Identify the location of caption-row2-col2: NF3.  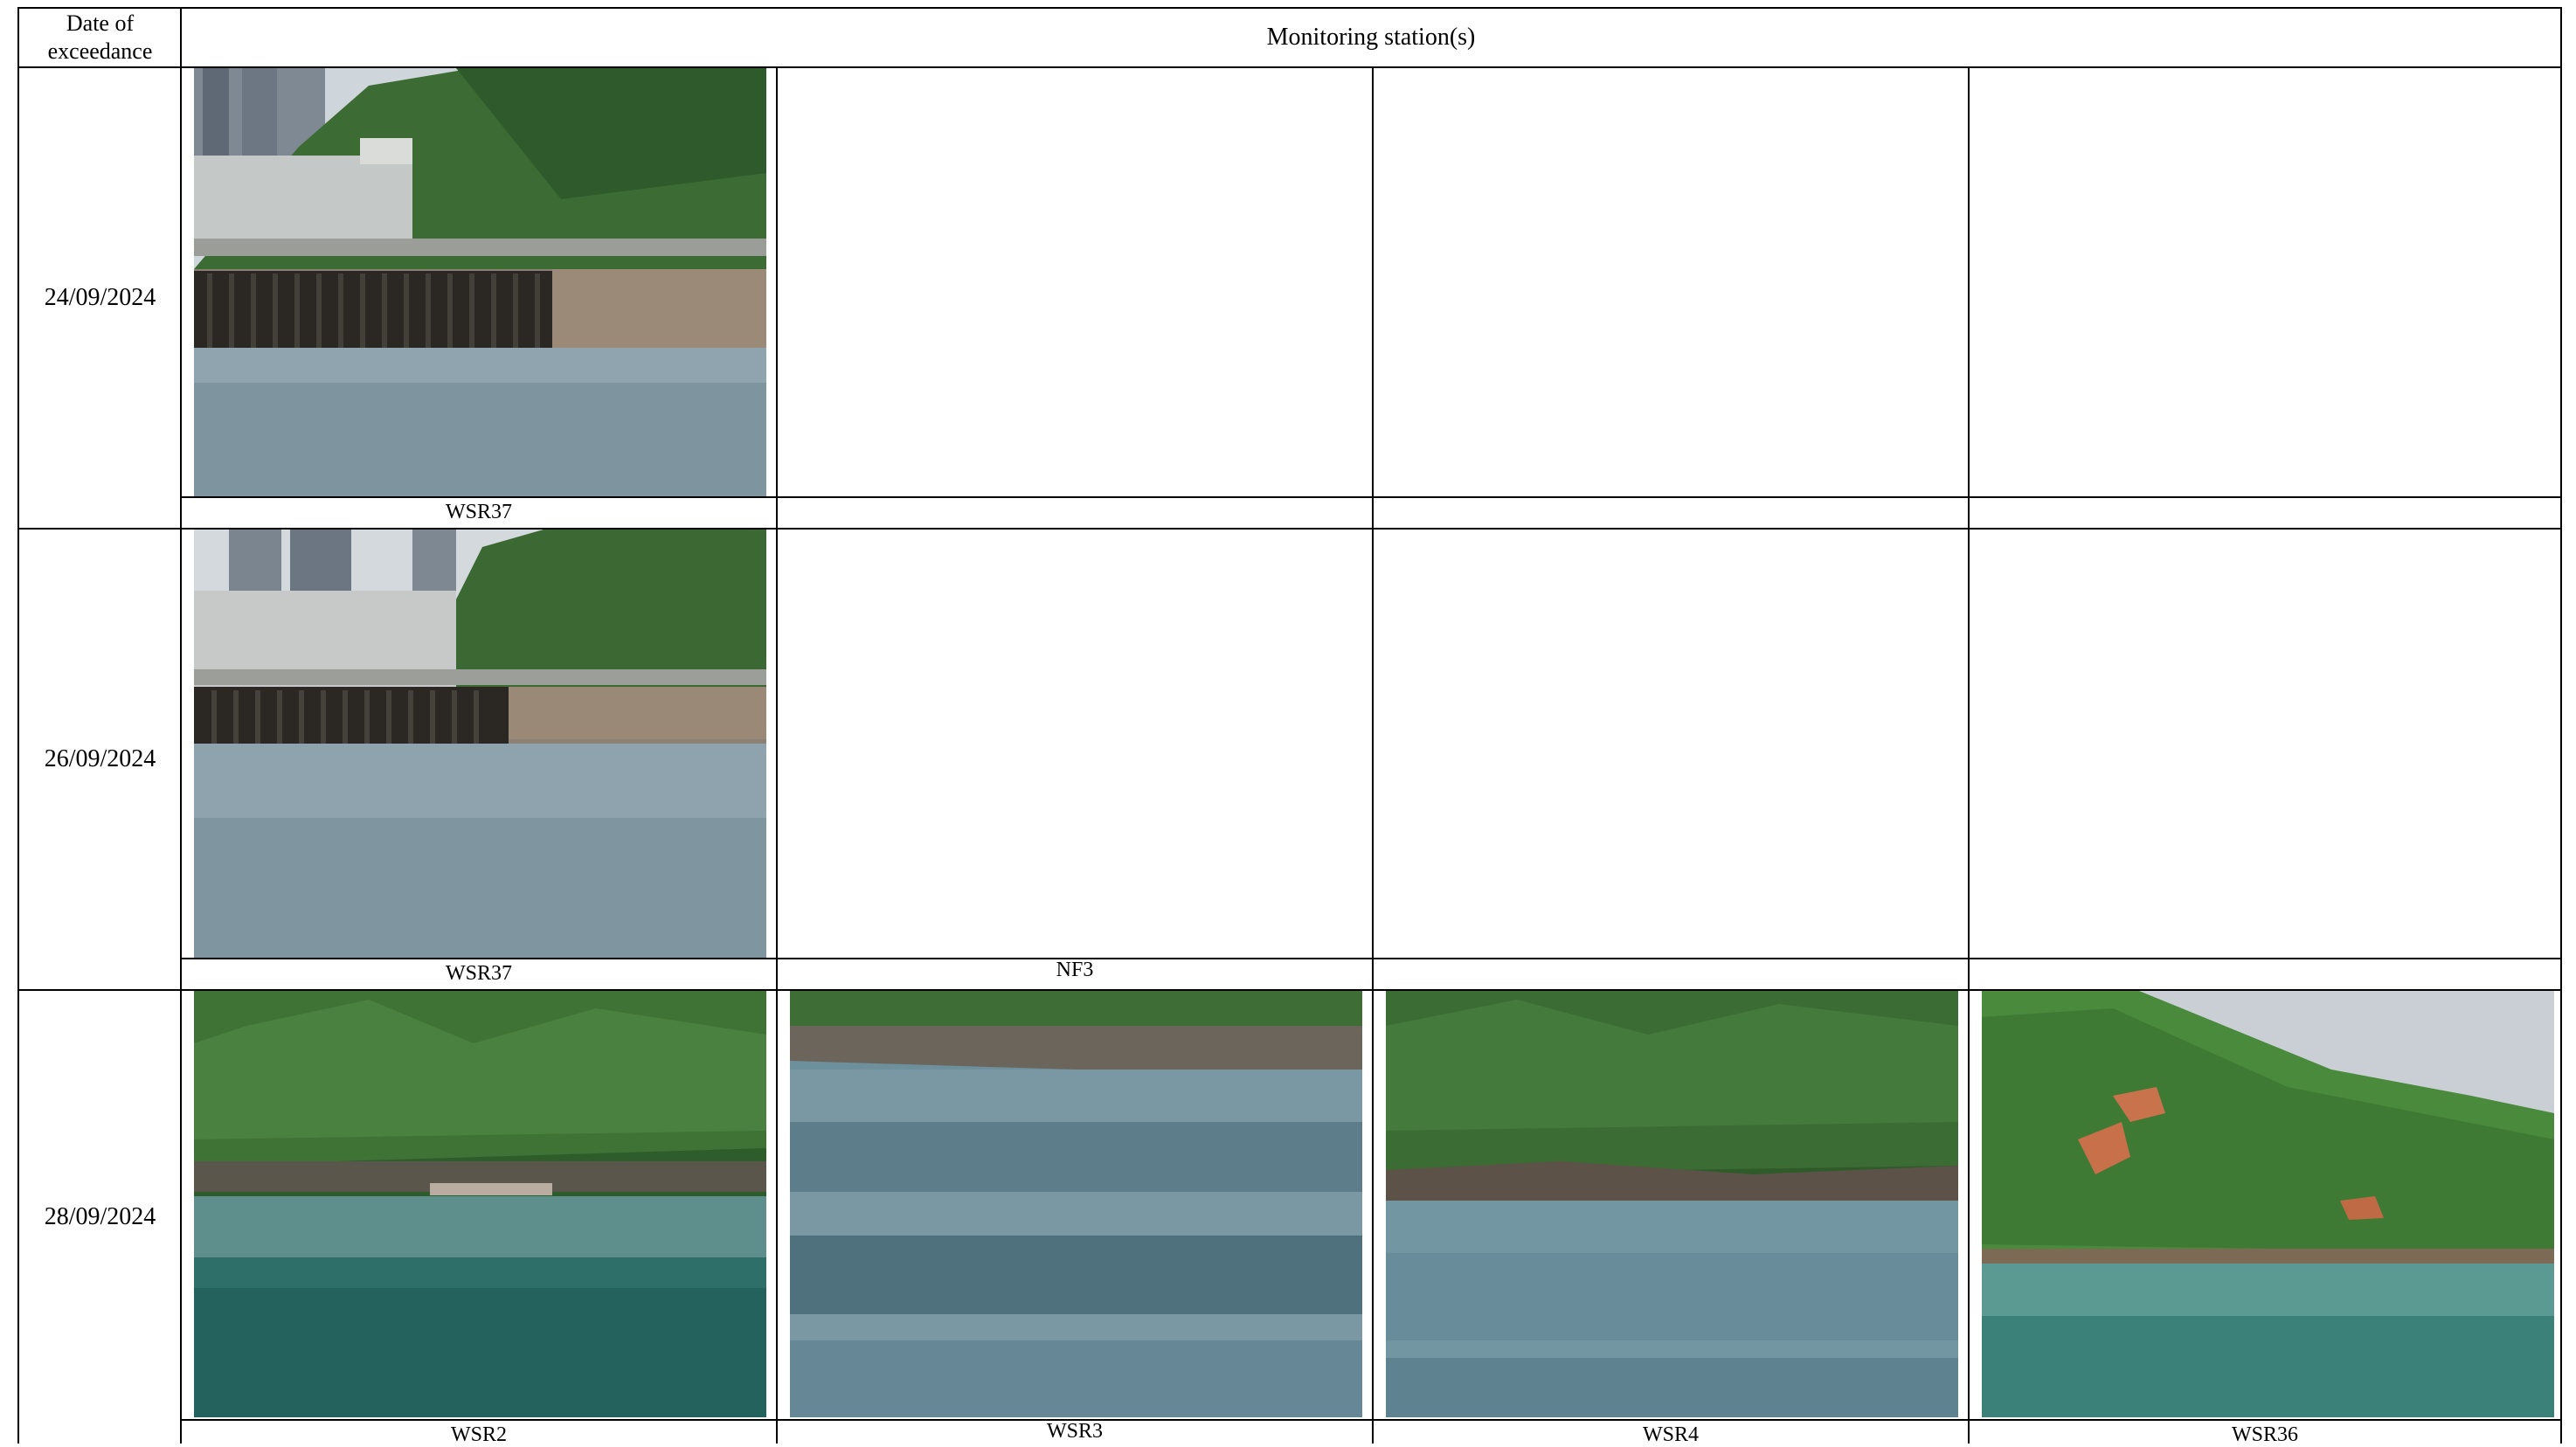
(1075, 970).